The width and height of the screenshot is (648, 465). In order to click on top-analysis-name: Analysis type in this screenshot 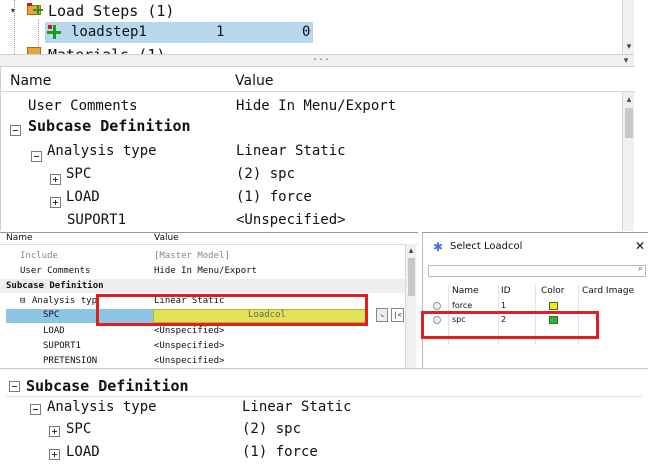, I will do `click(102, 151)`.